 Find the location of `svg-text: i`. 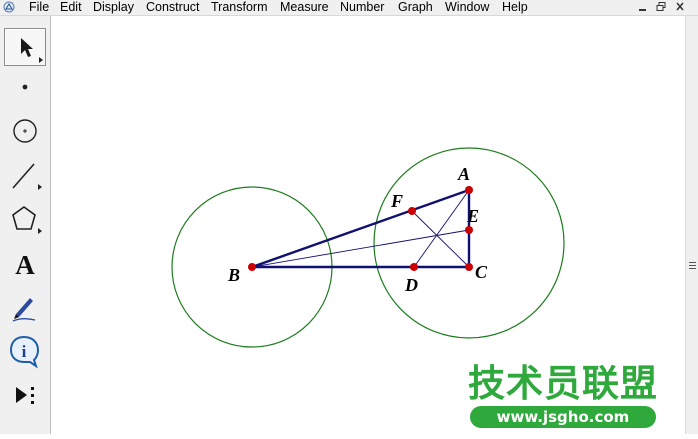

svg-text: i is located at coordinates (24, 351).